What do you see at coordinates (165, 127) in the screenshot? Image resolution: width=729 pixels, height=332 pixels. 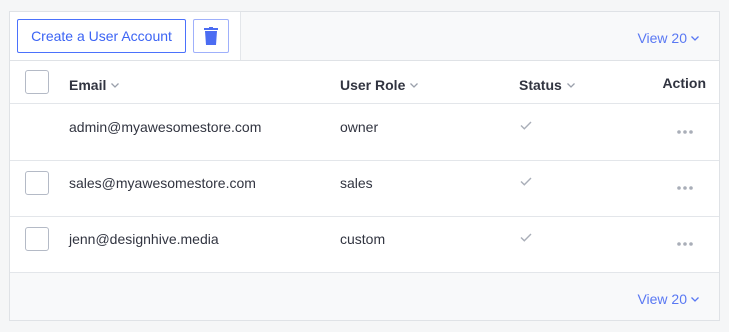 I see `user-email: admin@myawesomestore.com` at bounding box center [165, 127].